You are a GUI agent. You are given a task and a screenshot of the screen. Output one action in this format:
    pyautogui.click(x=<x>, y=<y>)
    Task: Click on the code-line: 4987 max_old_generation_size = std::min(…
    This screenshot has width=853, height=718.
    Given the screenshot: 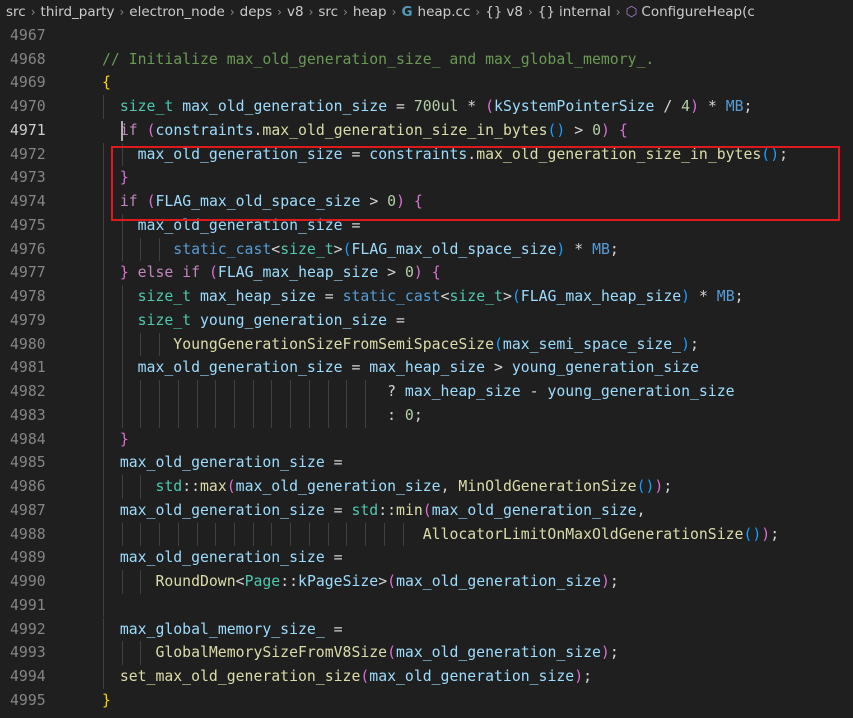 What is the action you would take?
    pyautogui.click(x=426, y=510)
    